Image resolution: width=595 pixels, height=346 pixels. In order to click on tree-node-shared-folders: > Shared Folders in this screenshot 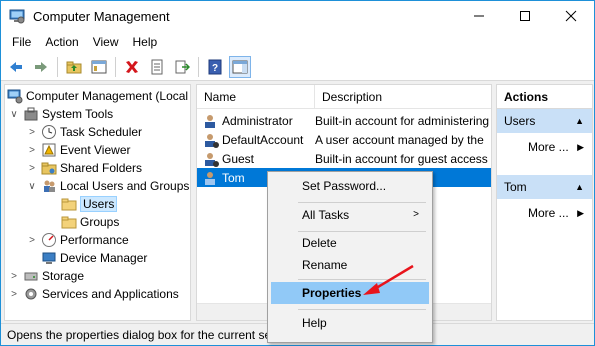, I will do `click(84, 168)`.